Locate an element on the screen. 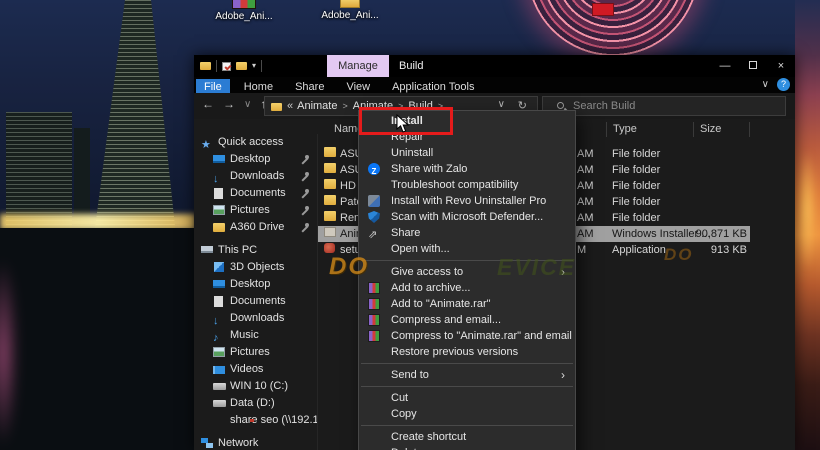  file-type: File folder is located at coordinates (636, 170).